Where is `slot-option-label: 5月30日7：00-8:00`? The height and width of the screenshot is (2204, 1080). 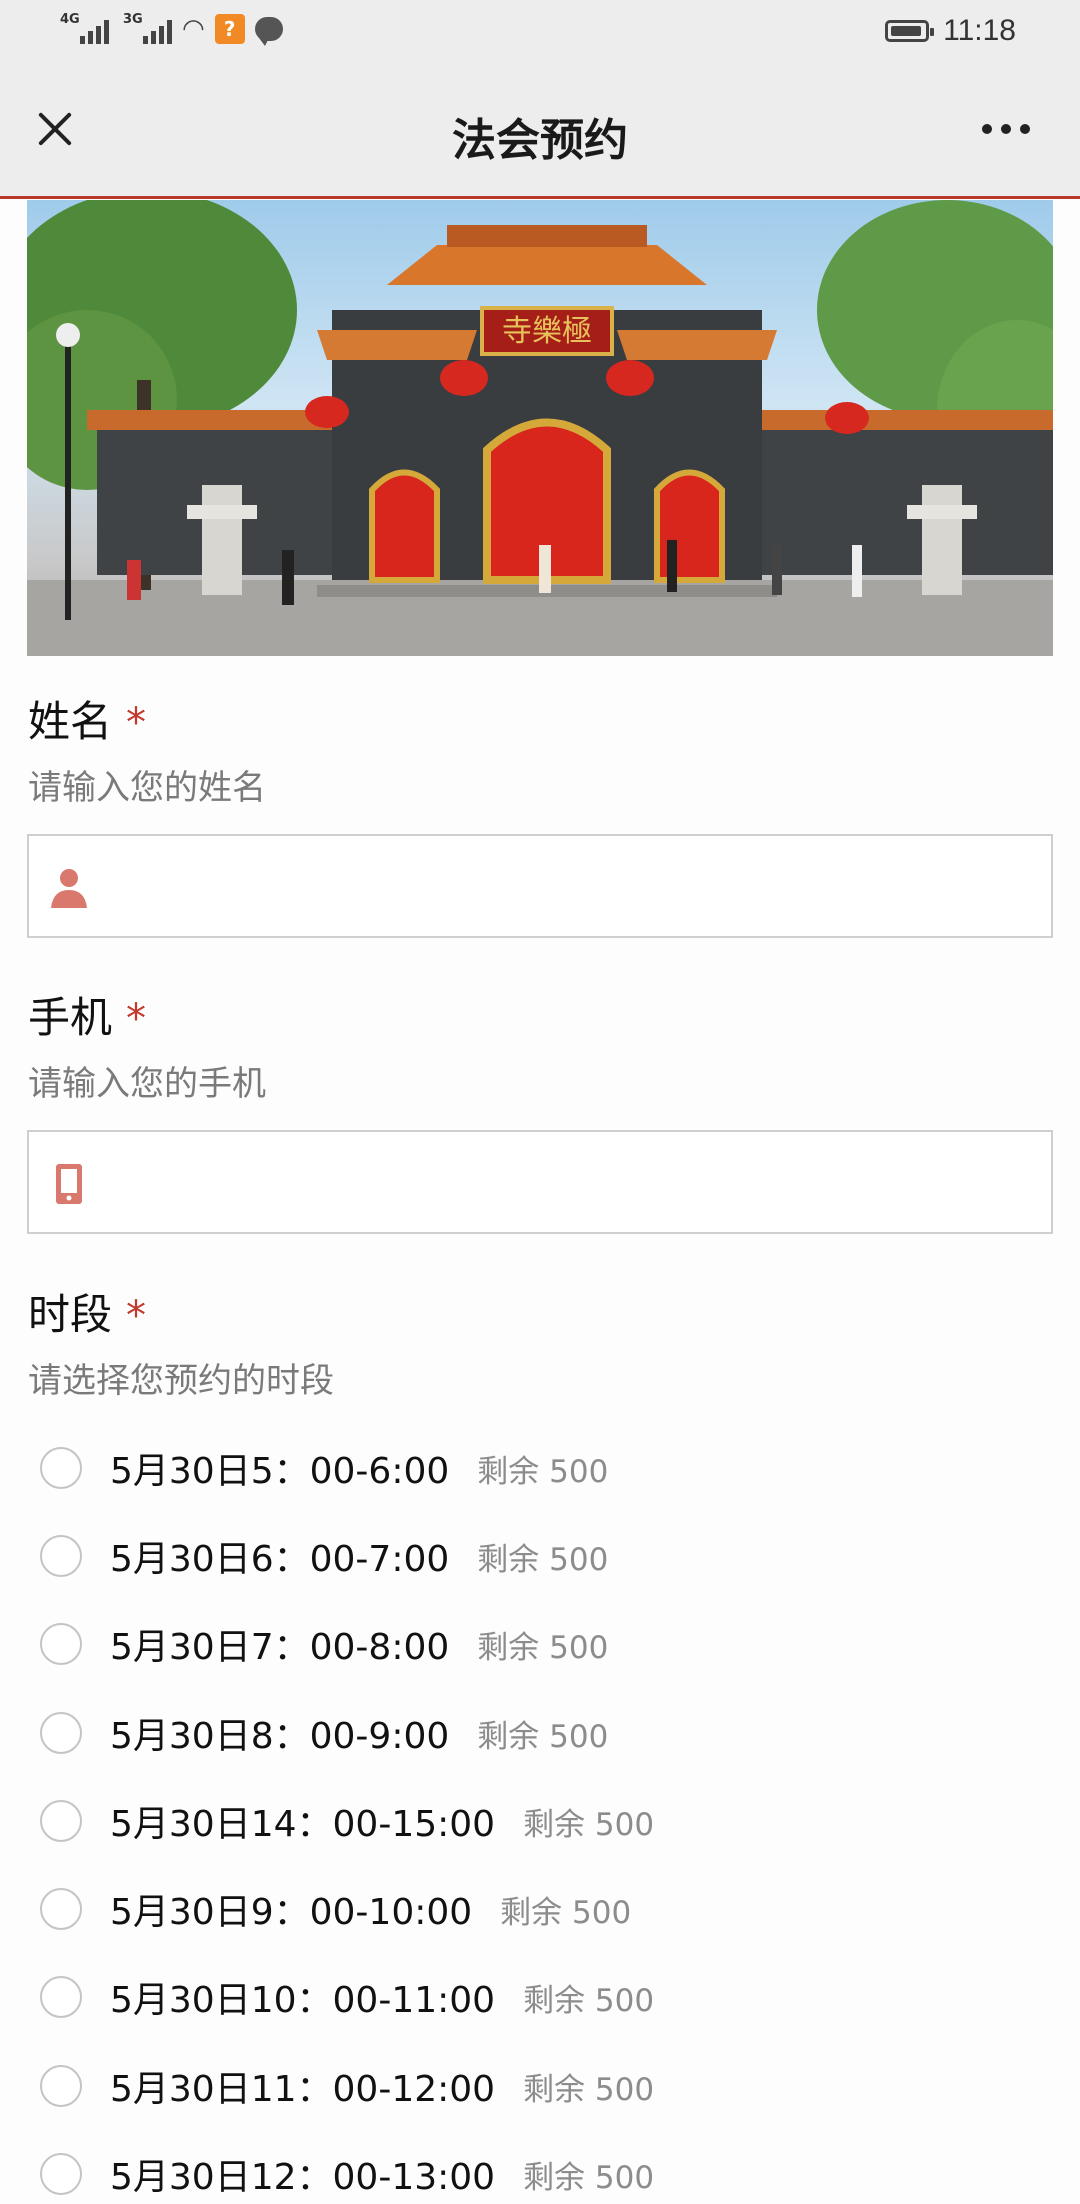
slot-option-label: 5月30日7：00-8:00 is located at coordinates (280, 1647).